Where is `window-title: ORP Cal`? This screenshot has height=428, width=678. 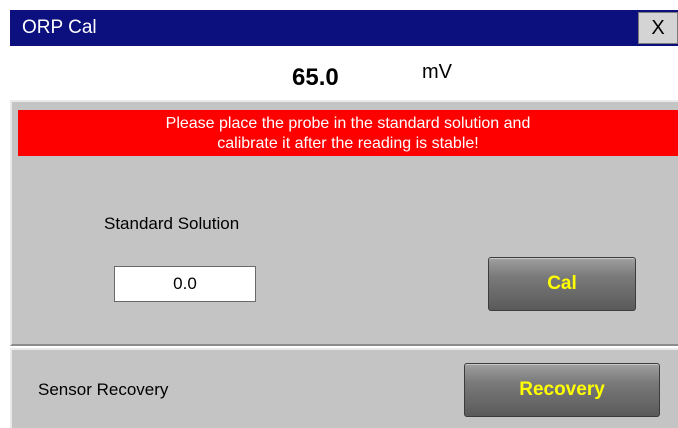
window-title: ORP Cal is located at coordinates (59, 27).